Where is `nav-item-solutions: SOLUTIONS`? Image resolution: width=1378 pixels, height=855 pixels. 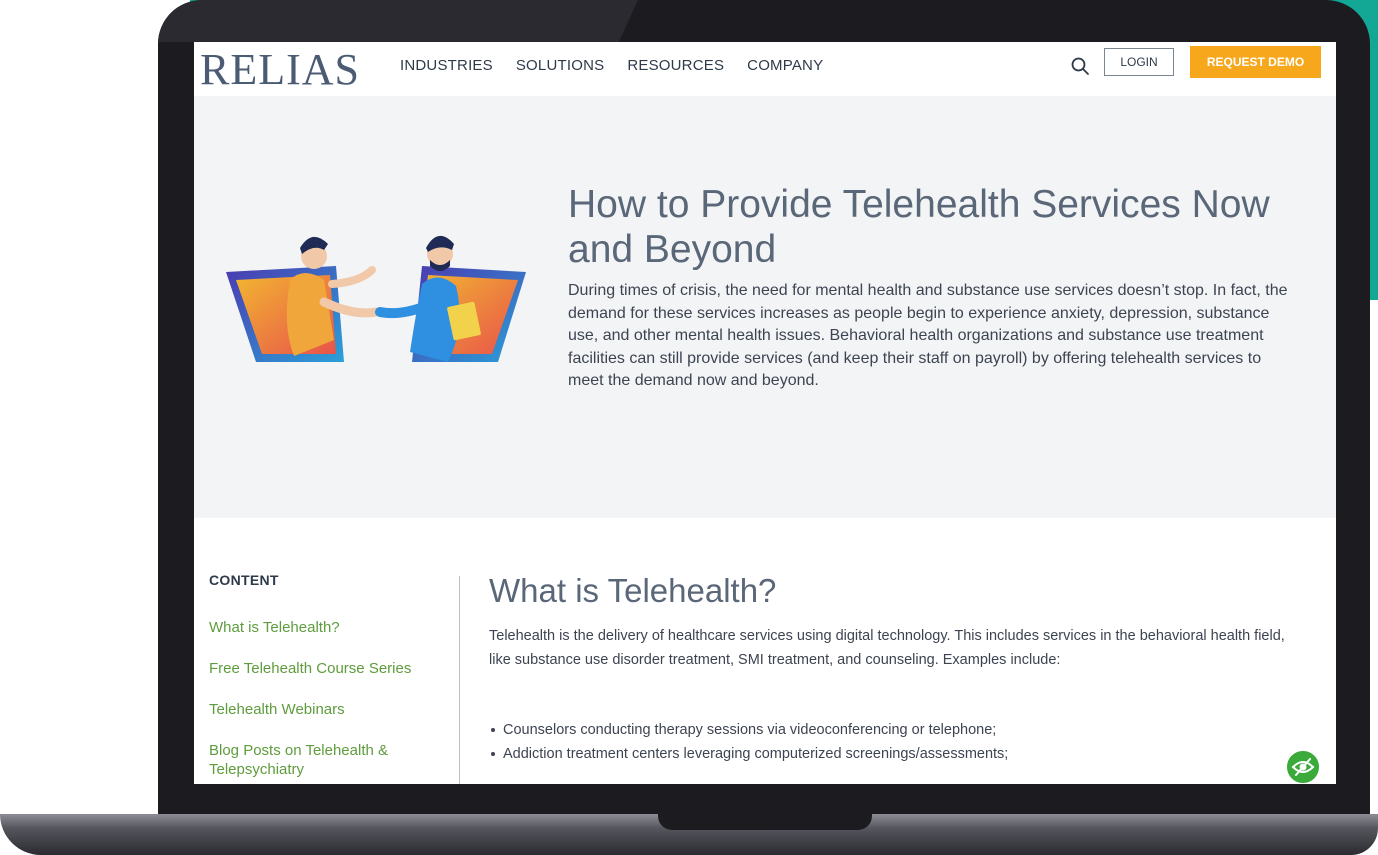
nav-item-solutions: SOLUTIONS is located at coordinates (560, 65).